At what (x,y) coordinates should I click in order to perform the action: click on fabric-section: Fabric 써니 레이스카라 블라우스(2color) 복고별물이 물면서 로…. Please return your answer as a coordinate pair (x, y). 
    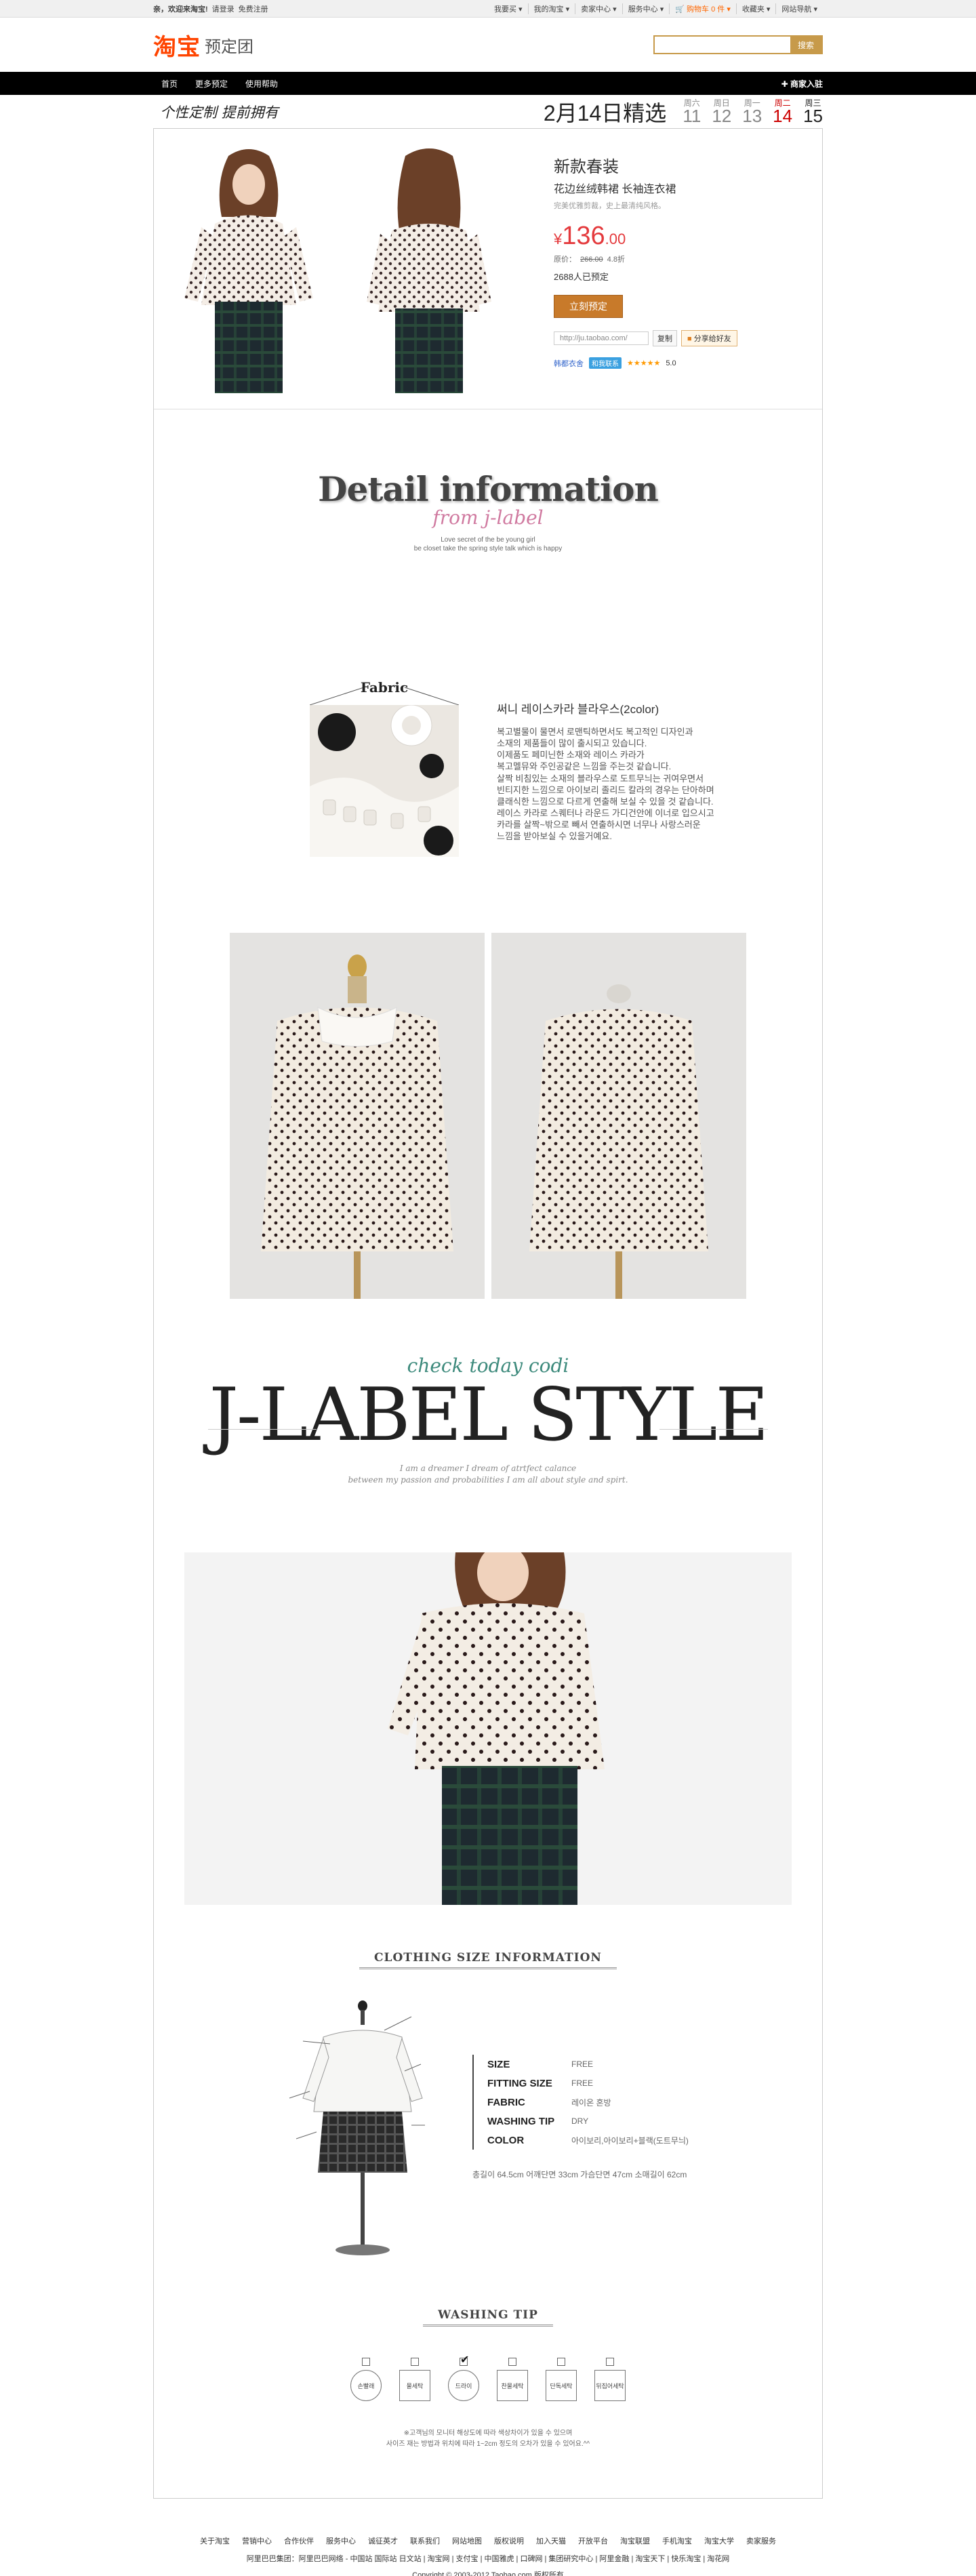
    Looking at the image, I should click on (488, 779).